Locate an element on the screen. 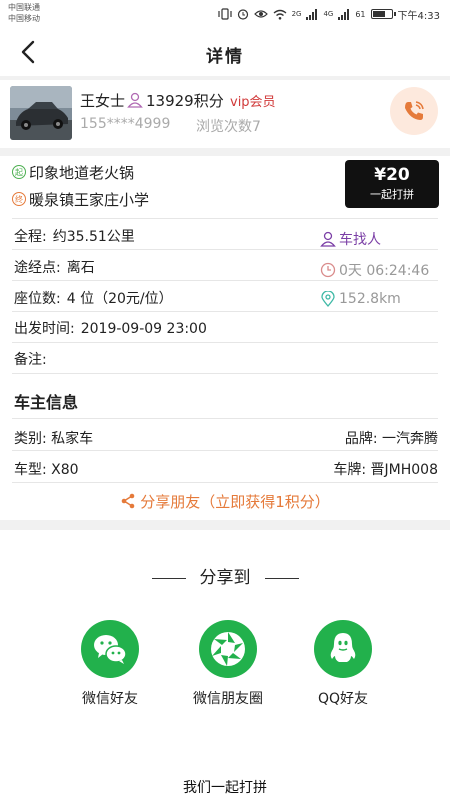 Image resolution: width=450 pixels, height=800 pixels. via-value: 离石 is located at coordinates (80, 268).